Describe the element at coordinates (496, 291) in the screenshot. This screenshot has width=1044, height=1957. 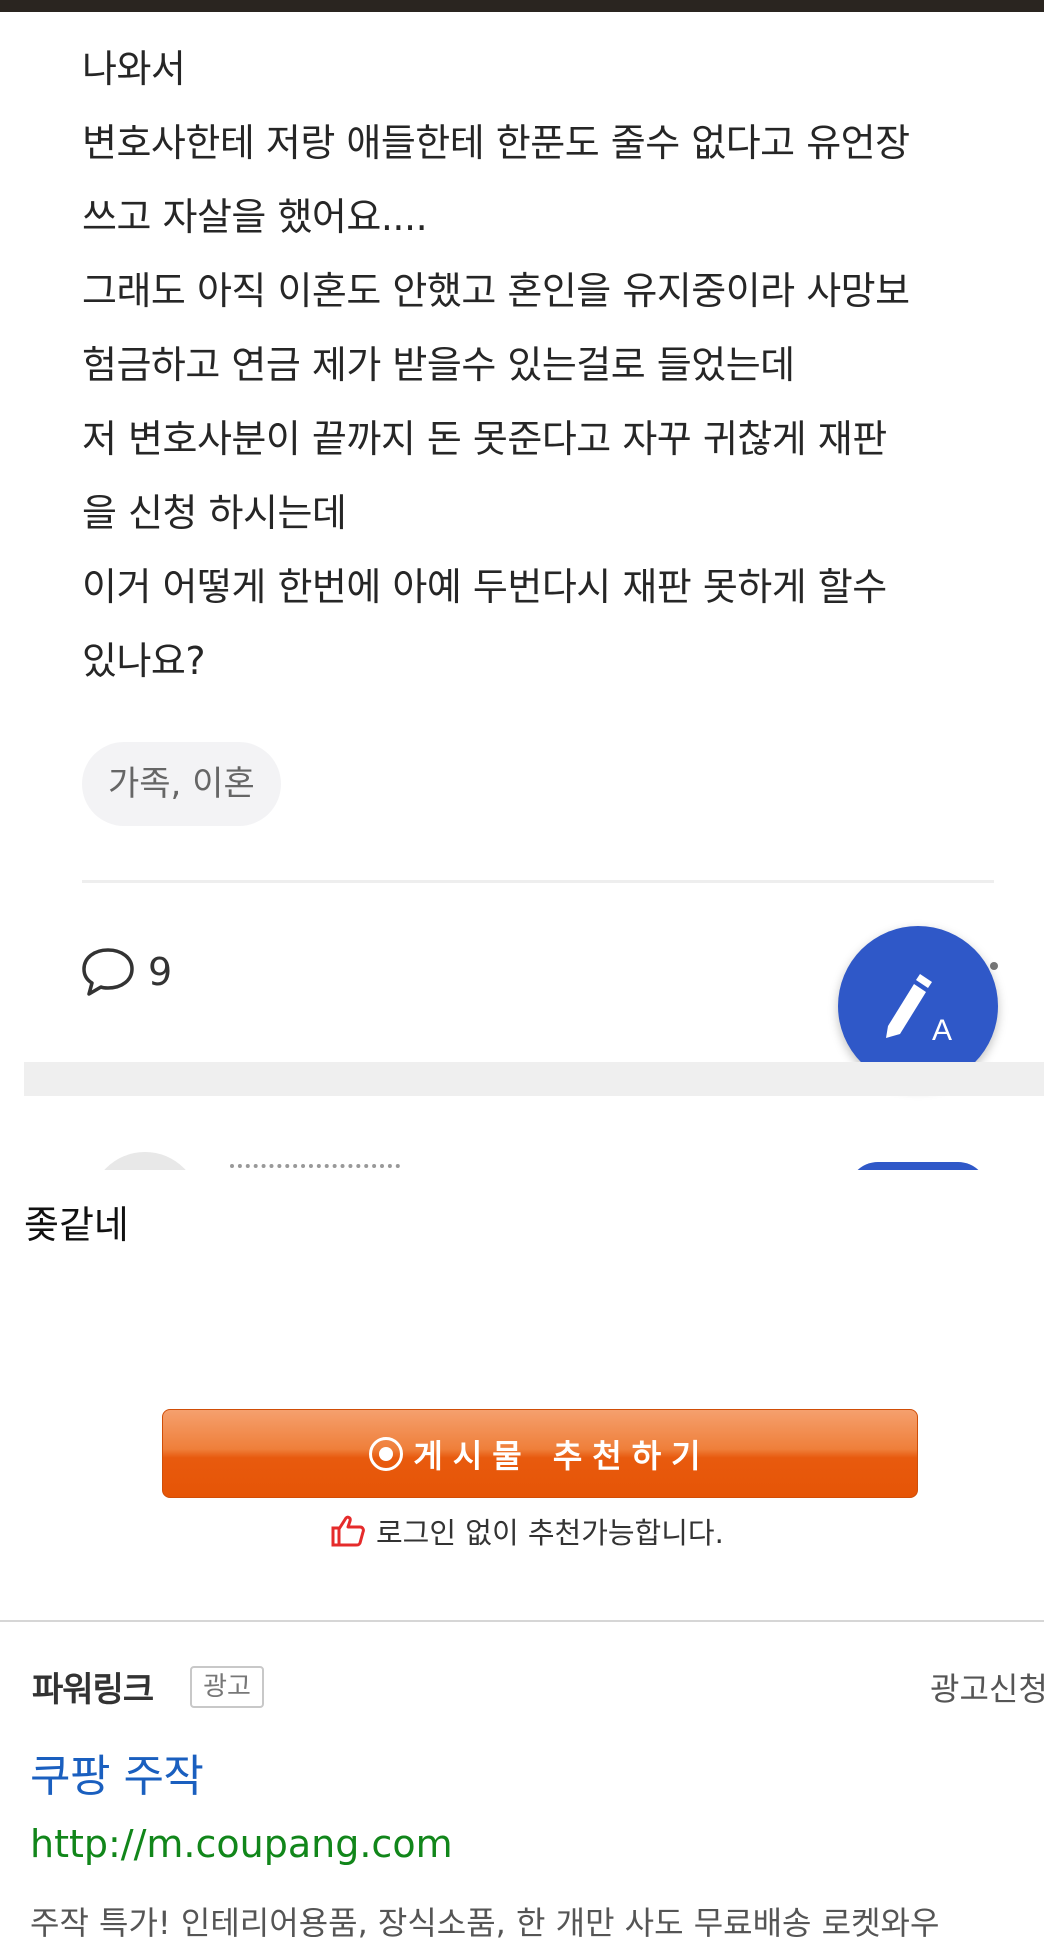
I see `post-line: 그래도 아직 이혼도 안했고 혼인을 유지중이라 사망보` at that location.